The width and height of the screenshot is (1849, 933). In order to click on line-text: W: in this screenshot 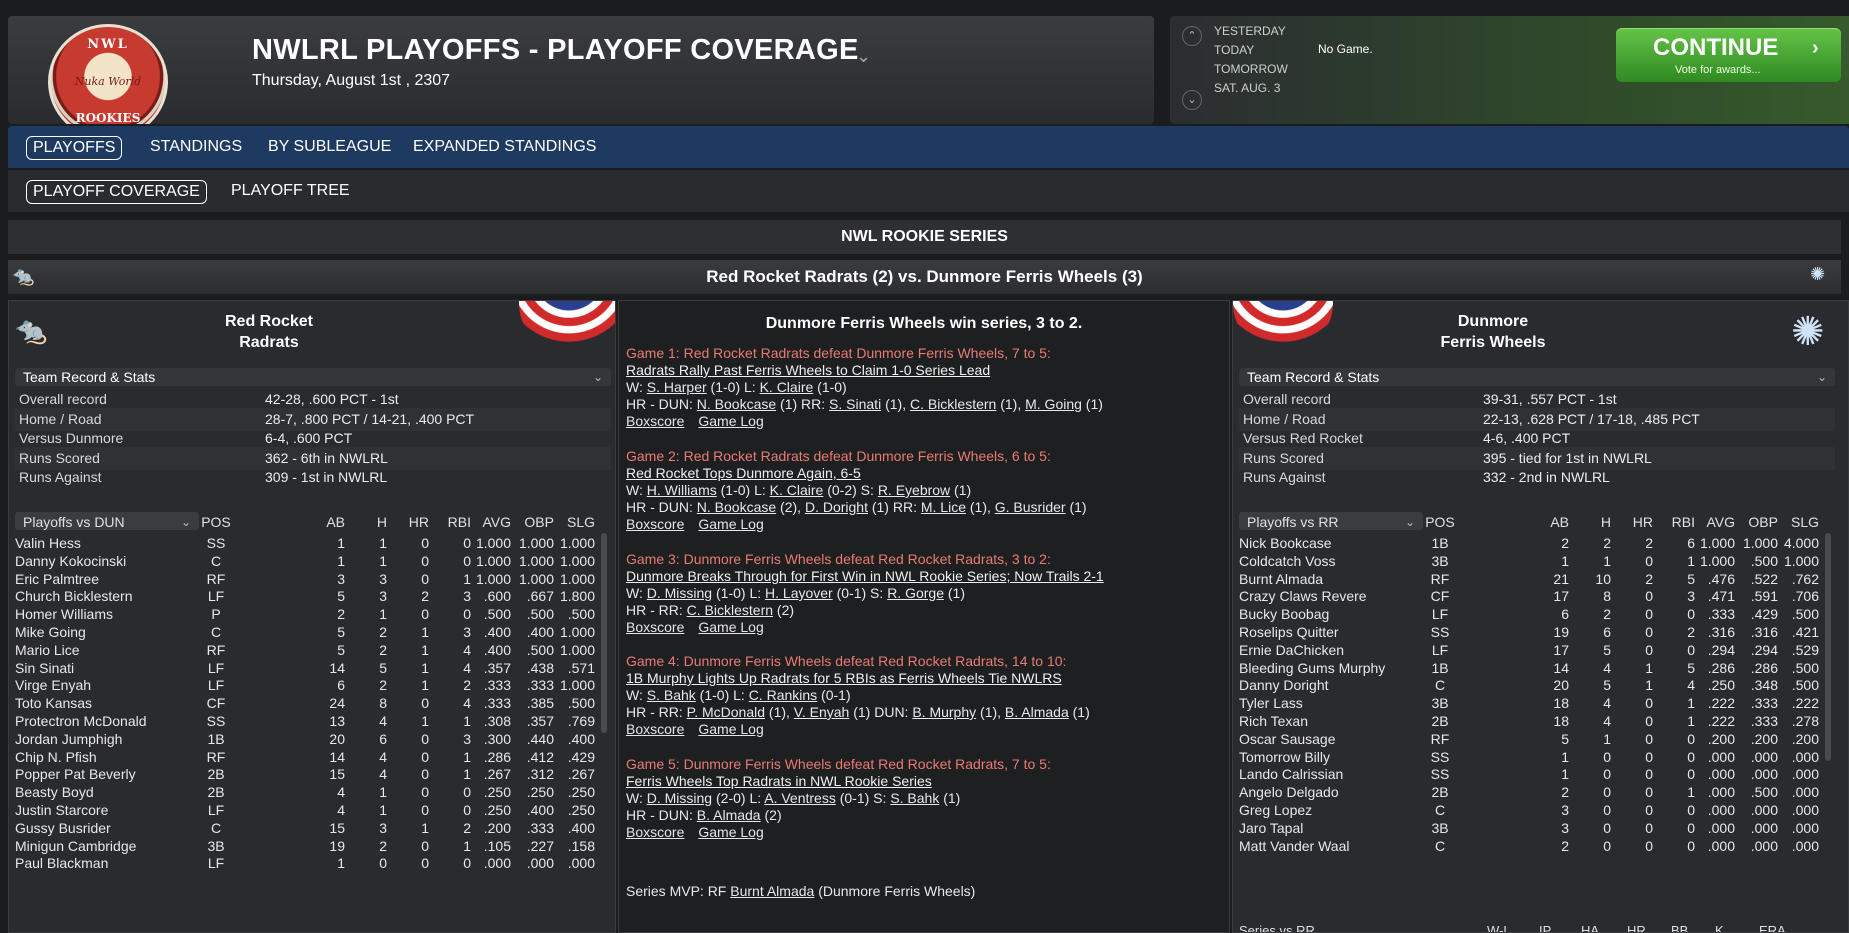, I will do `click(636, 695)`.